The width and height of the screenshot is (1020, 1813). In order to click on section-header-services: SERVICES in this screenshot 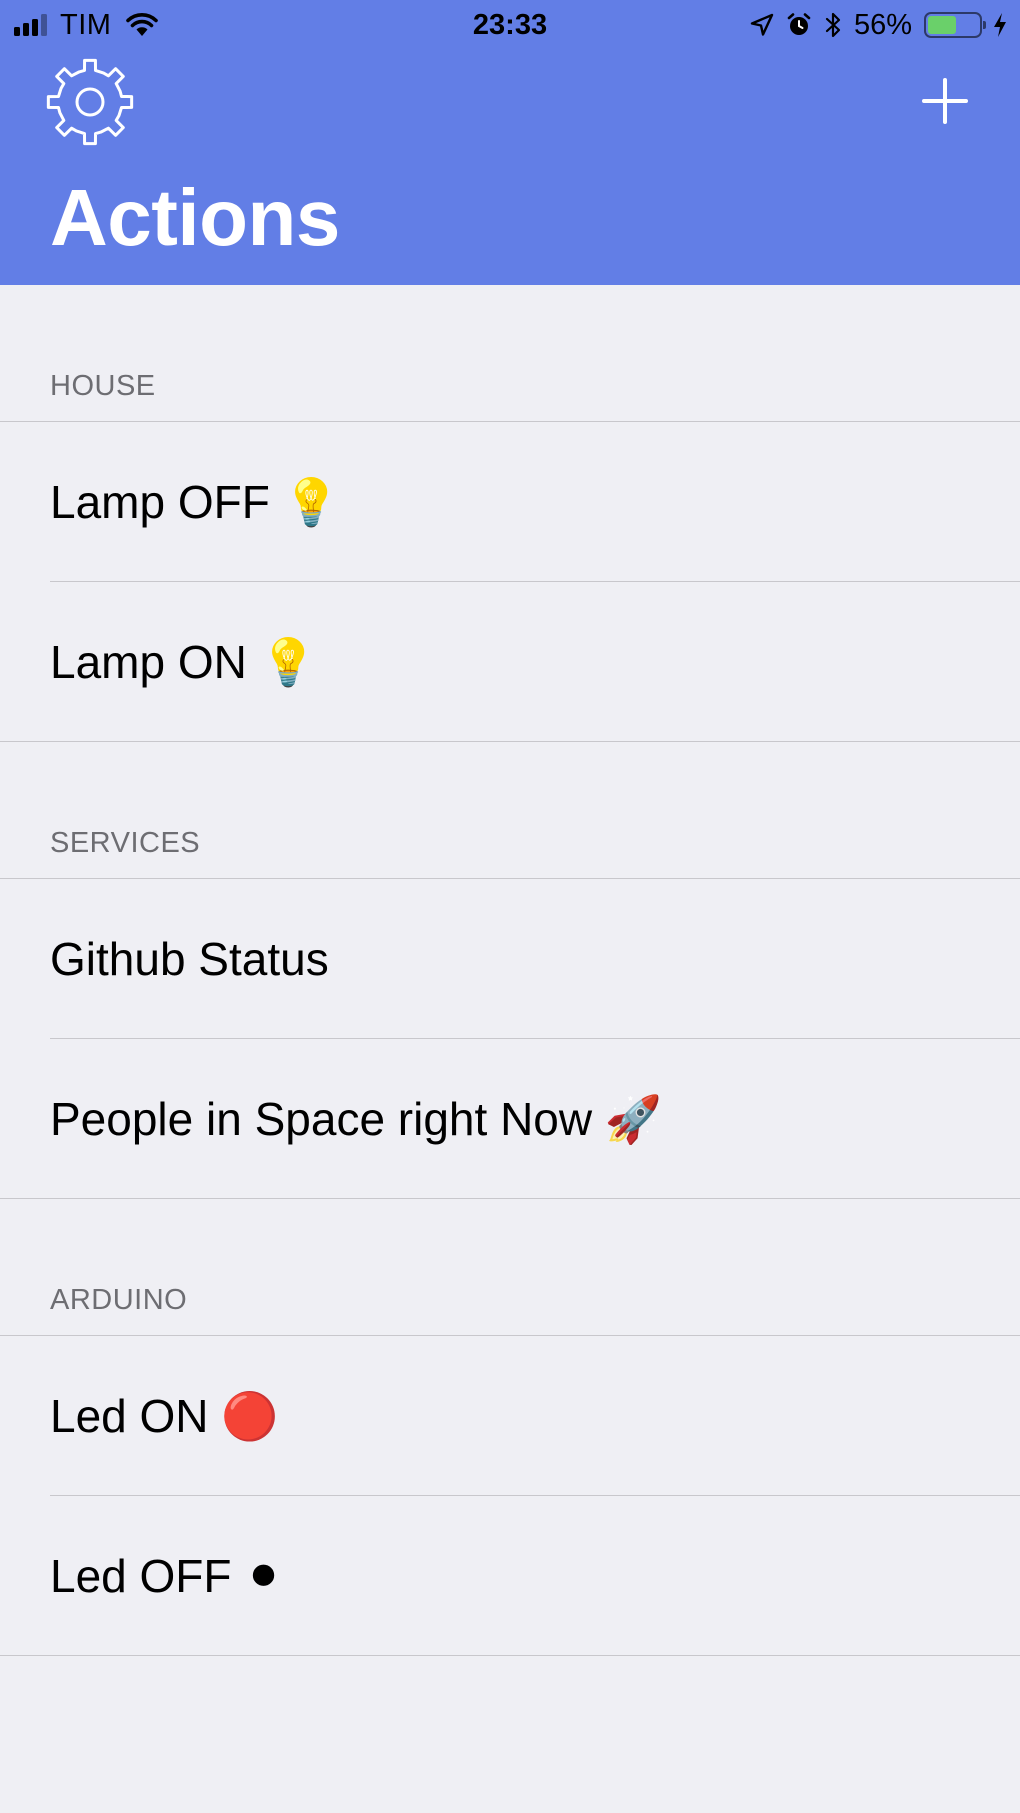, I will do `click(510, 810)`.